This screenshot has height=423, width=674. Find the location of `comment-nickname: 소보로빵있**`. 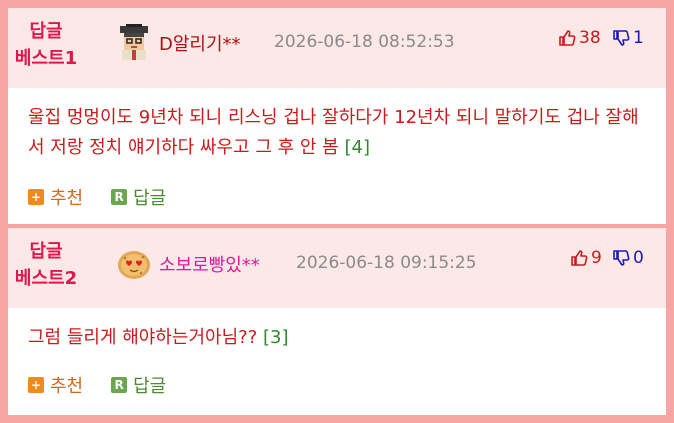

comment-nickname: 소보로빵있** is located at coordinates (209, 264).